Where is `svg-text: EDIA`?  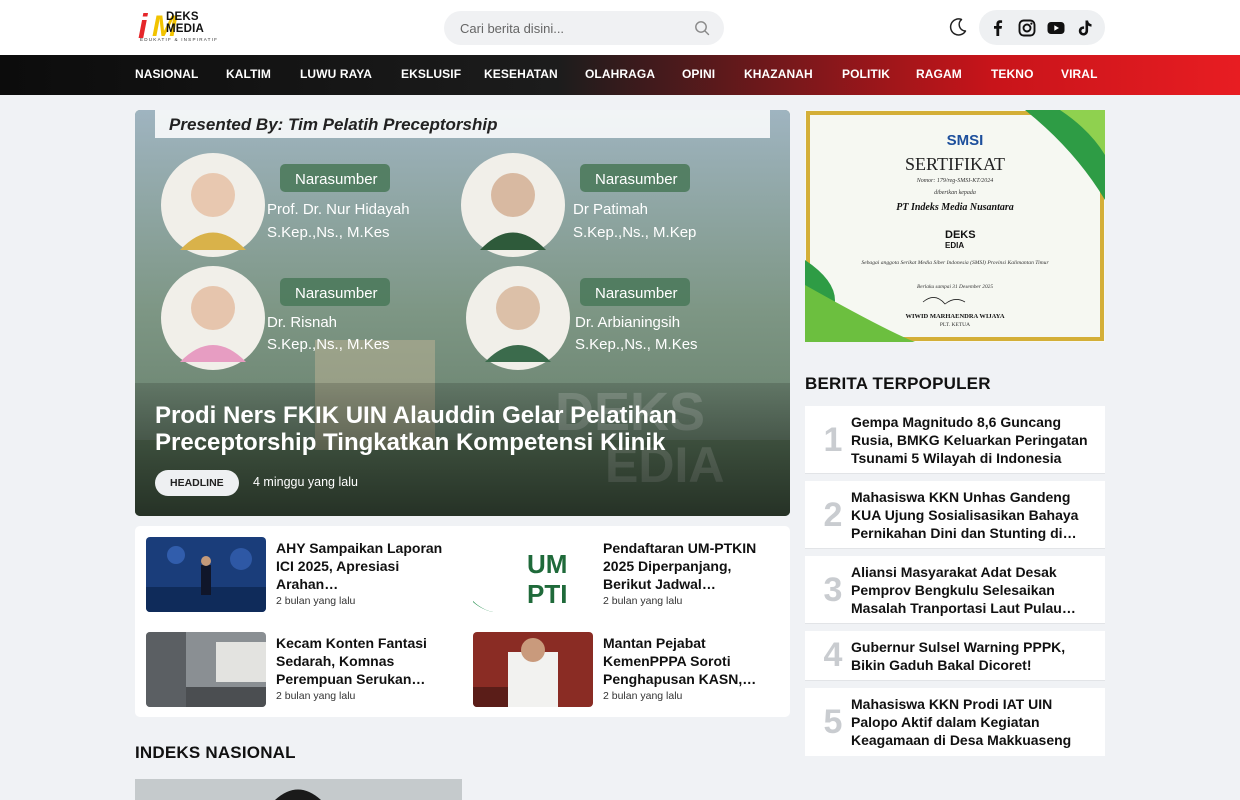
svg-text: EDIA is located at coordinates (954, 245).